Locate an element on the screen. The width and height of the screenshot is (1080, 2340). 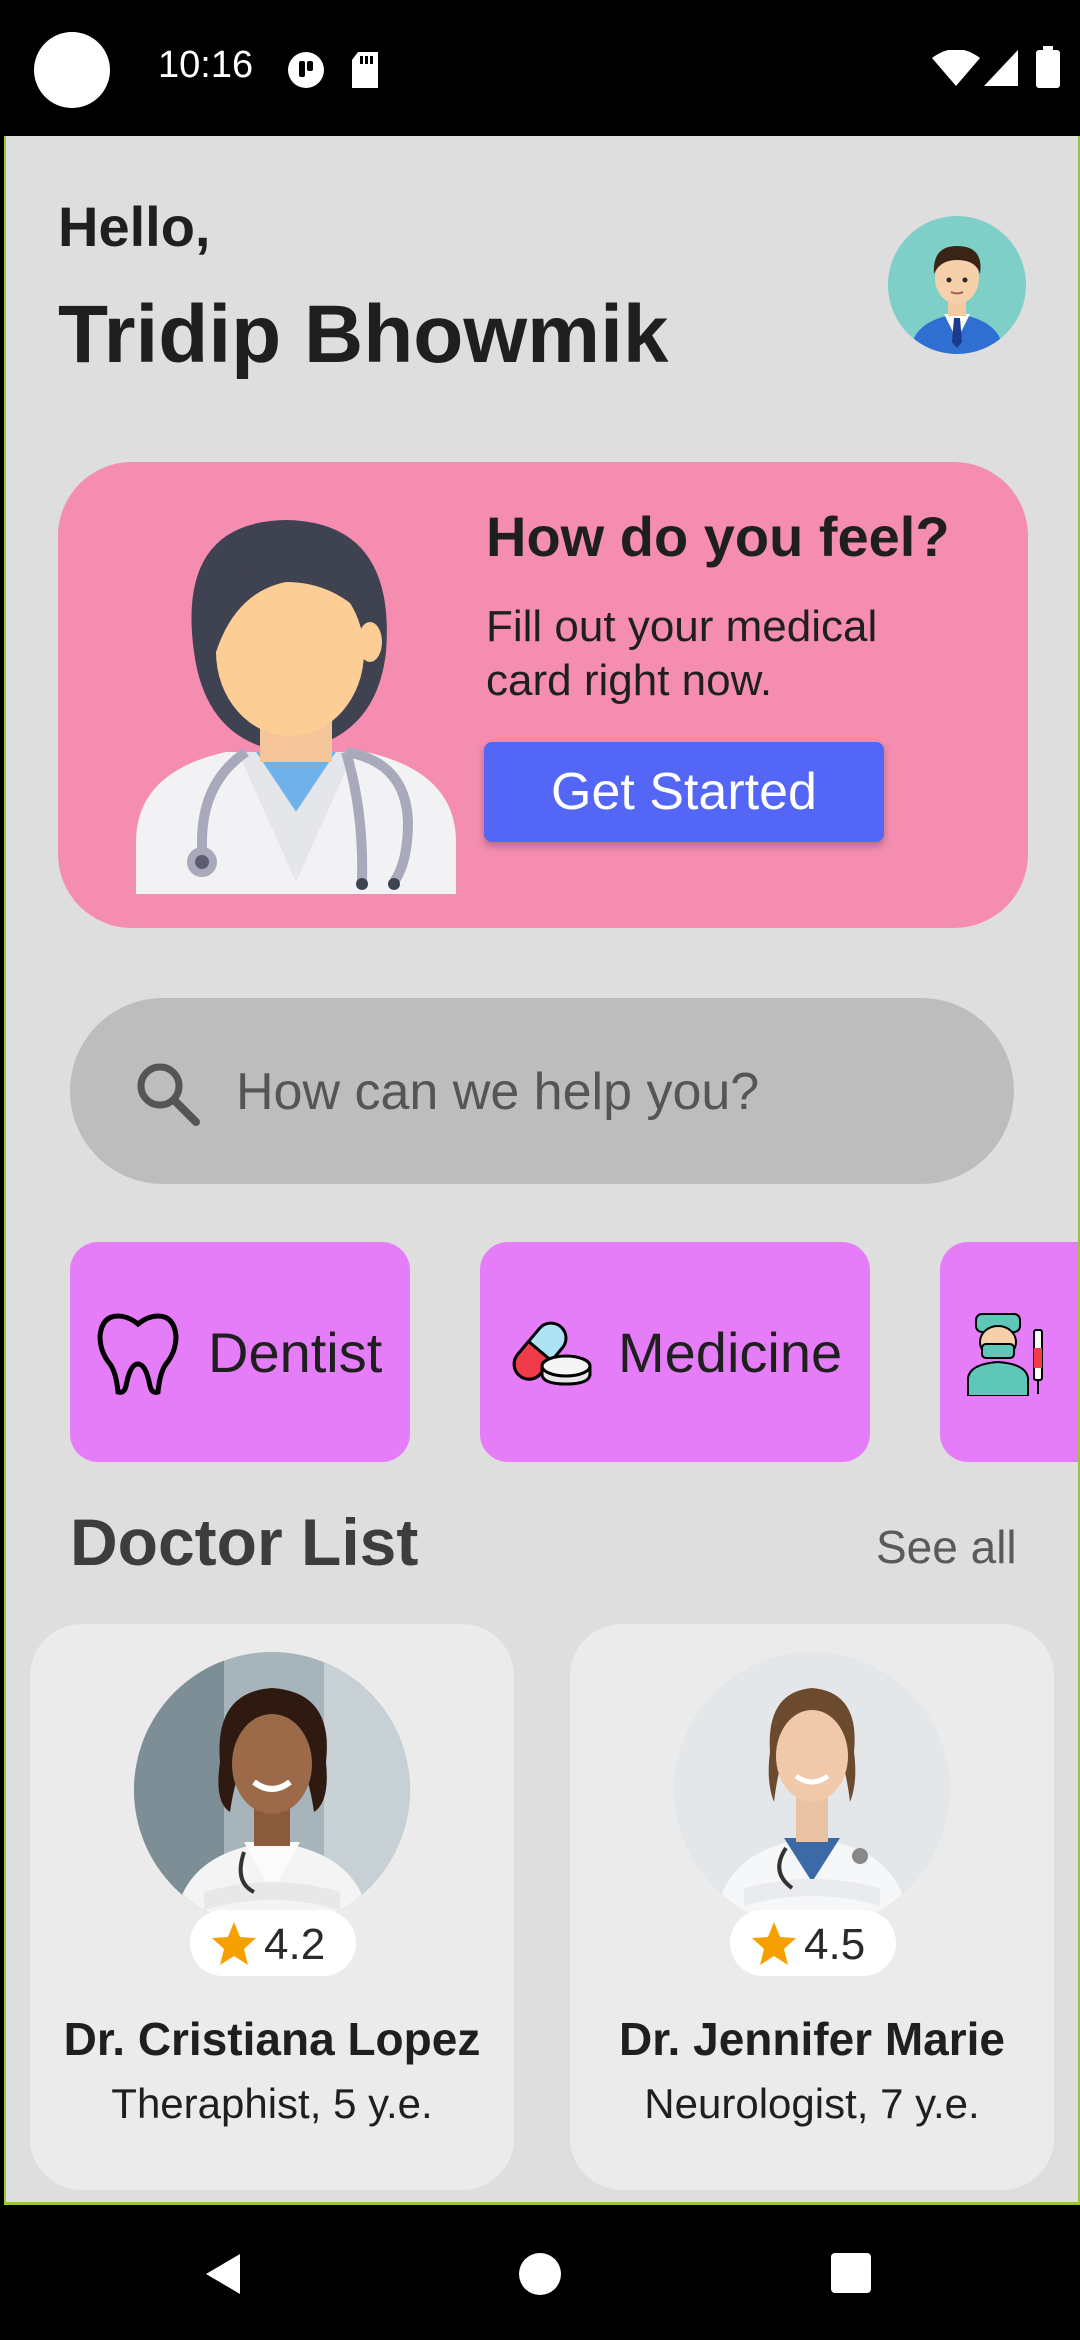
home-icon is located at coordinates (540, 2274).